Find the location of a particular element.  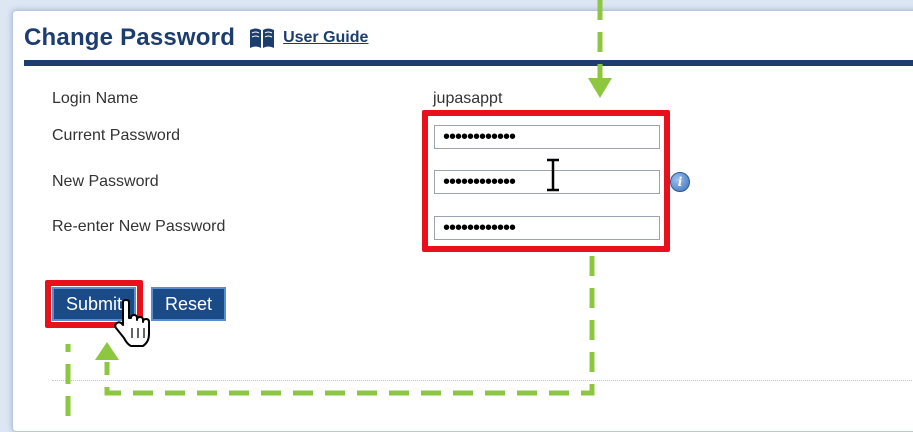

text-cursor-icon is located at coordinates (553, 175).